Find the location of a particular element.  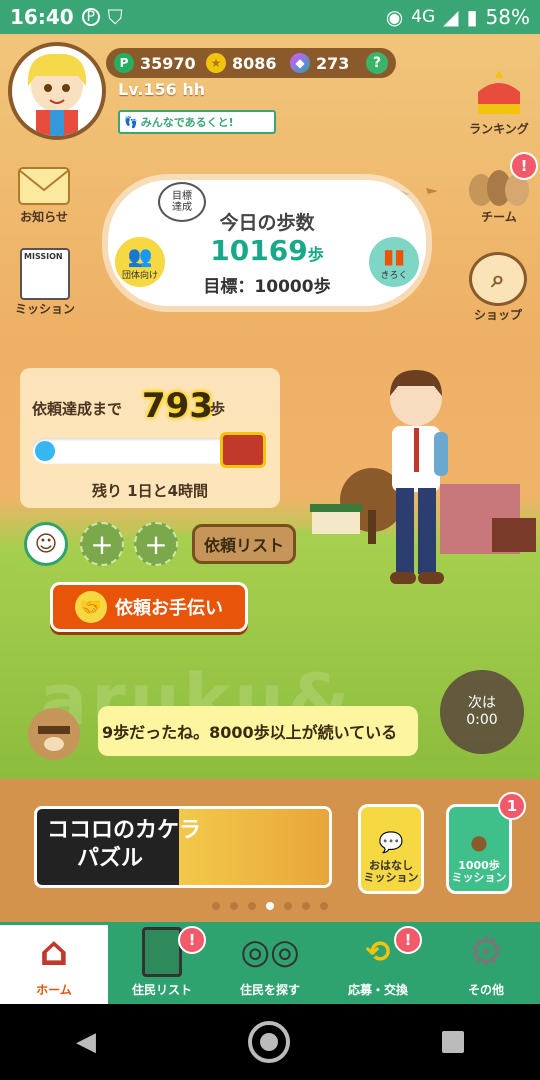

tab-exchange-label: 応募・交換 is located at coordinates (377, 990).